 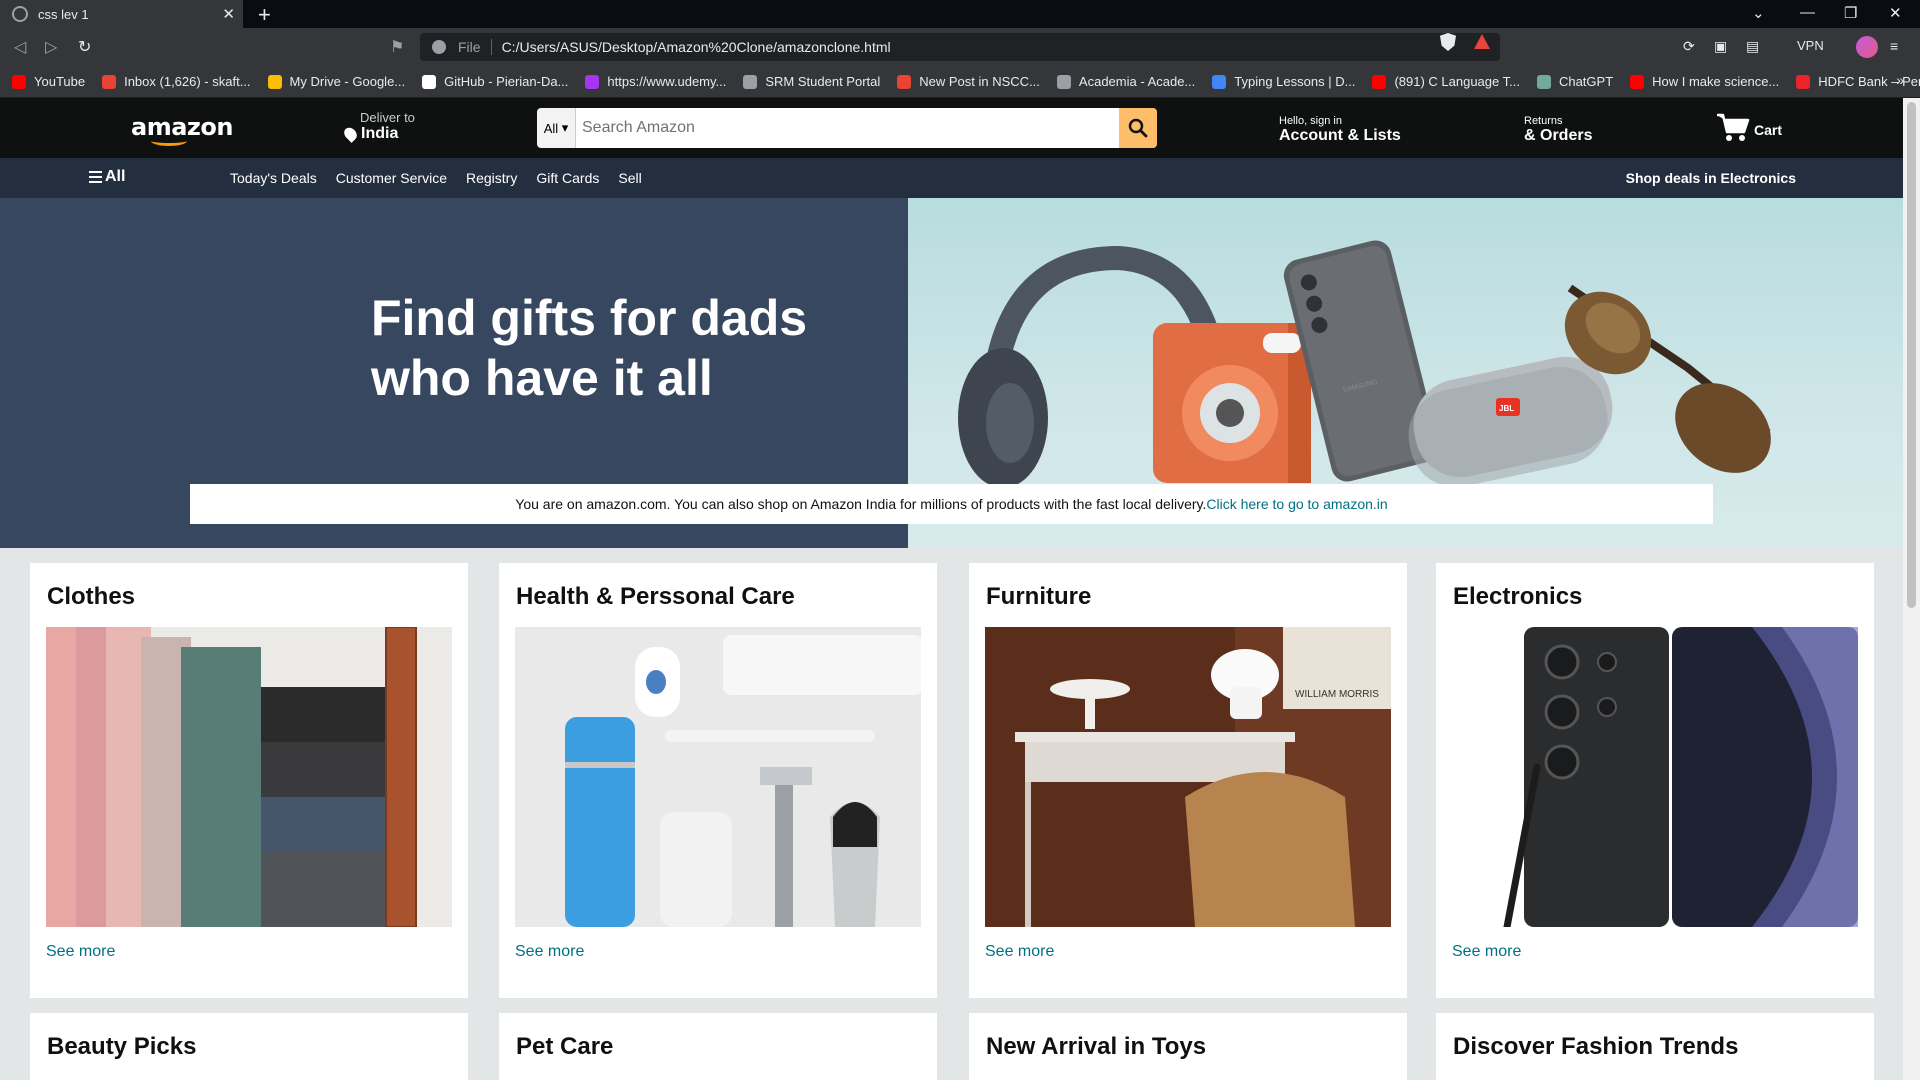 What do you see at coordinates (1749, 127) in the screenshot?
I see `cart-button: Cart` at bounding box center [1749, 127].